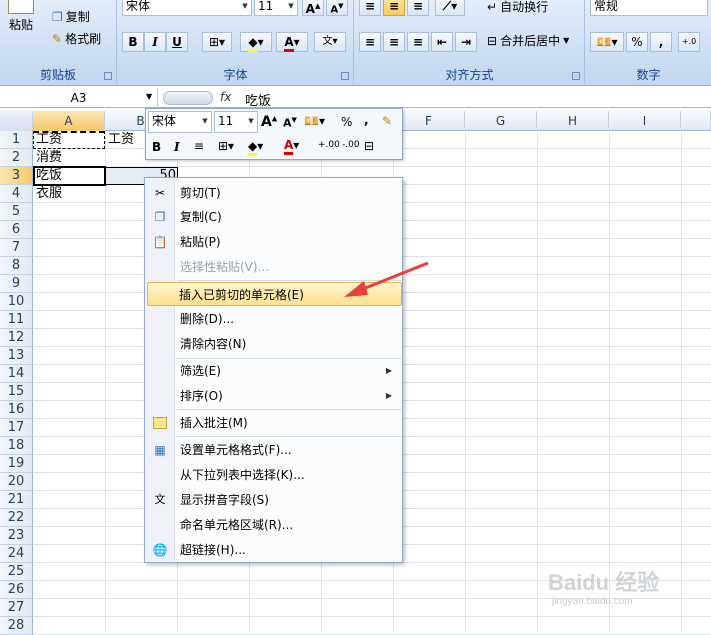 The width and height of the screenshot is (711, 635). What do you see at coordinates (199, 146) in the screenshot?
I see `center-align-icon: ≡` at bounding box center [199, 146].